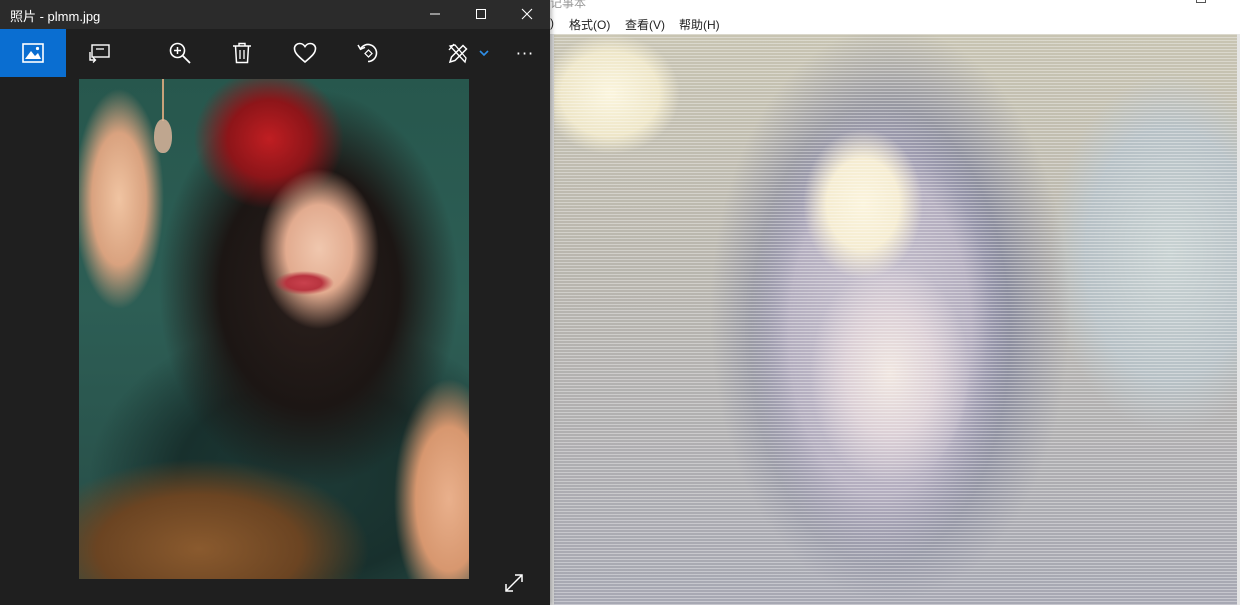  Describe the element at coordinates (552, 23) in the screenshot. I see `menu-edit-fragment: )` at that location.